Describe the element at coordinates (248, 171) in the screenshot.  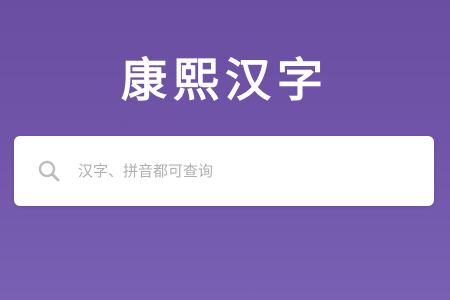
I see `search-input` at that location.